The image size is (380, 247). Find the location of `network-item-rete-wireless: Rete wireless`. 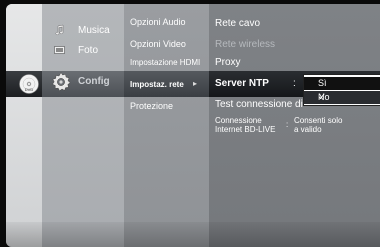

network-item-rete-wireless: Rete wireless is located at coordinates (245, 44).